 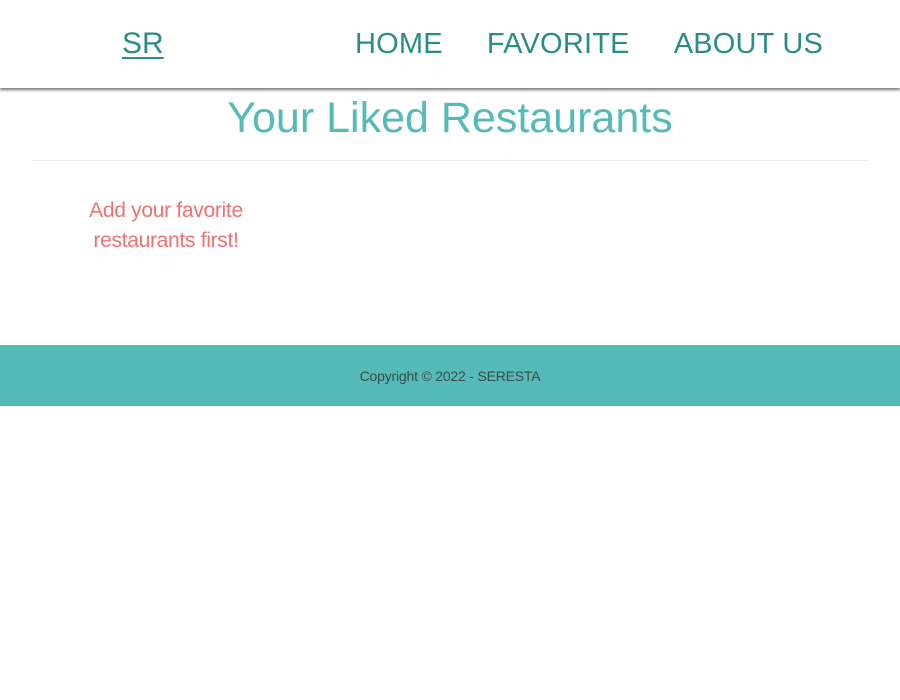 I want to click on page-title: Your Liked Restaurants, so click(x=450, y=118).